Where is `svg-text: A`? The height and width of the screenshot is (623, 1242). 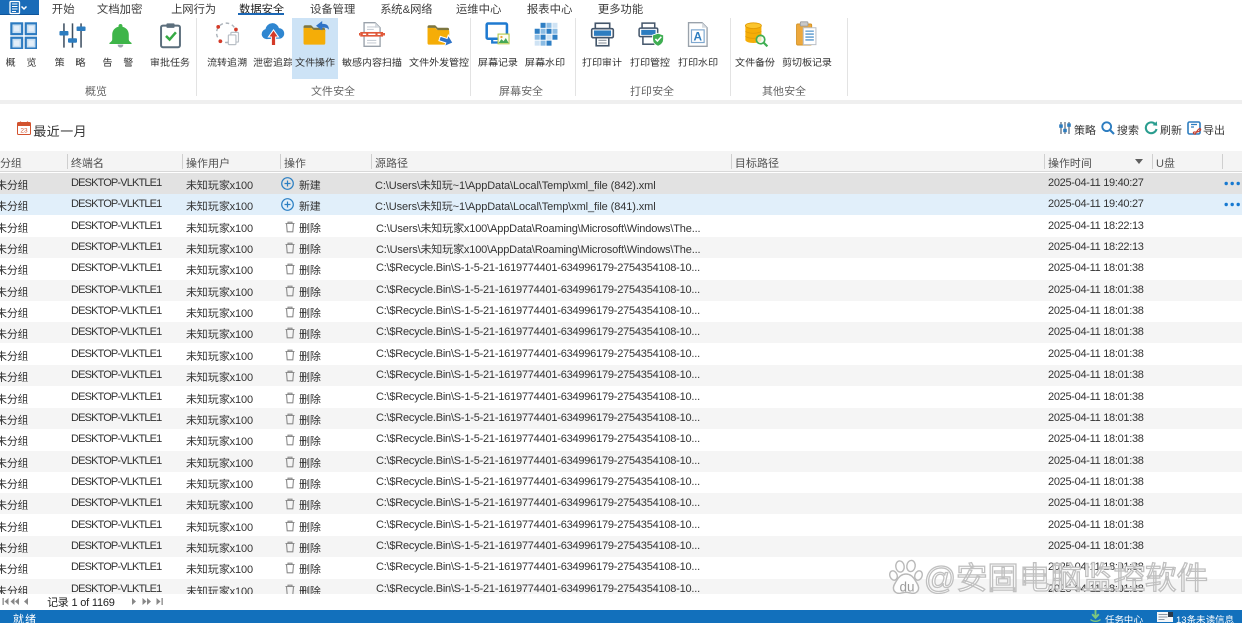 svg-text: A is located at coordinates (698, 36).